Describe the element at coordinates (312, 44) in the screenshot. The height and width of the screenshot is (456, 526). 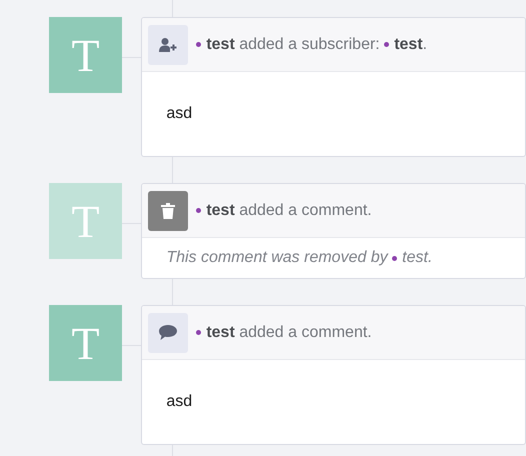
I see `event-title: test added a subscriber: test.` at that location.